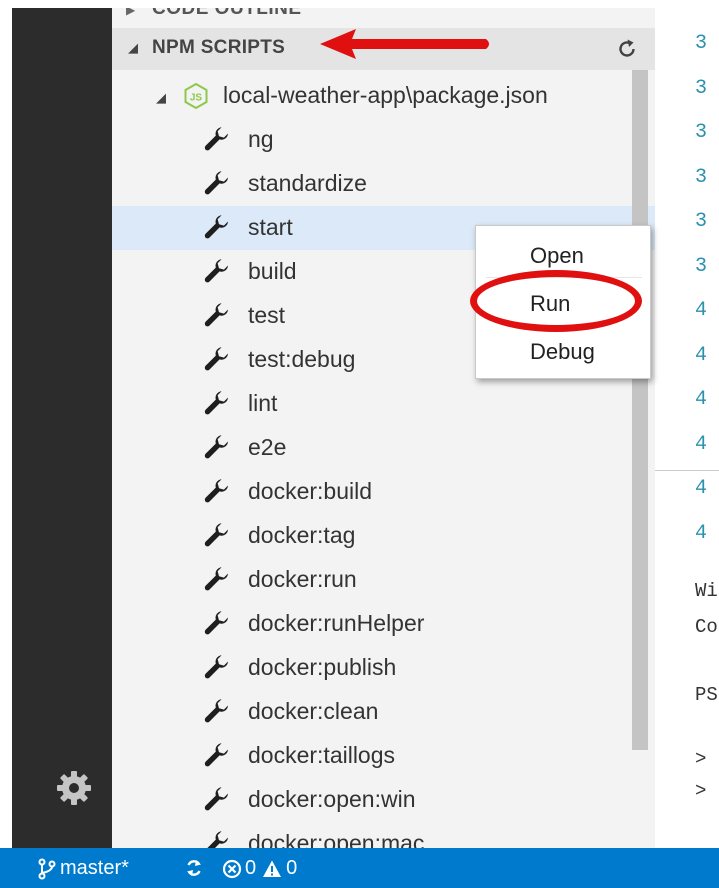 Image resolution: width=719 pixels, height=888 pixels. What do you see at coordinates (270, 227) in the screenshot?
I see `npm-script-label: start` at bounding box center [270, 227].